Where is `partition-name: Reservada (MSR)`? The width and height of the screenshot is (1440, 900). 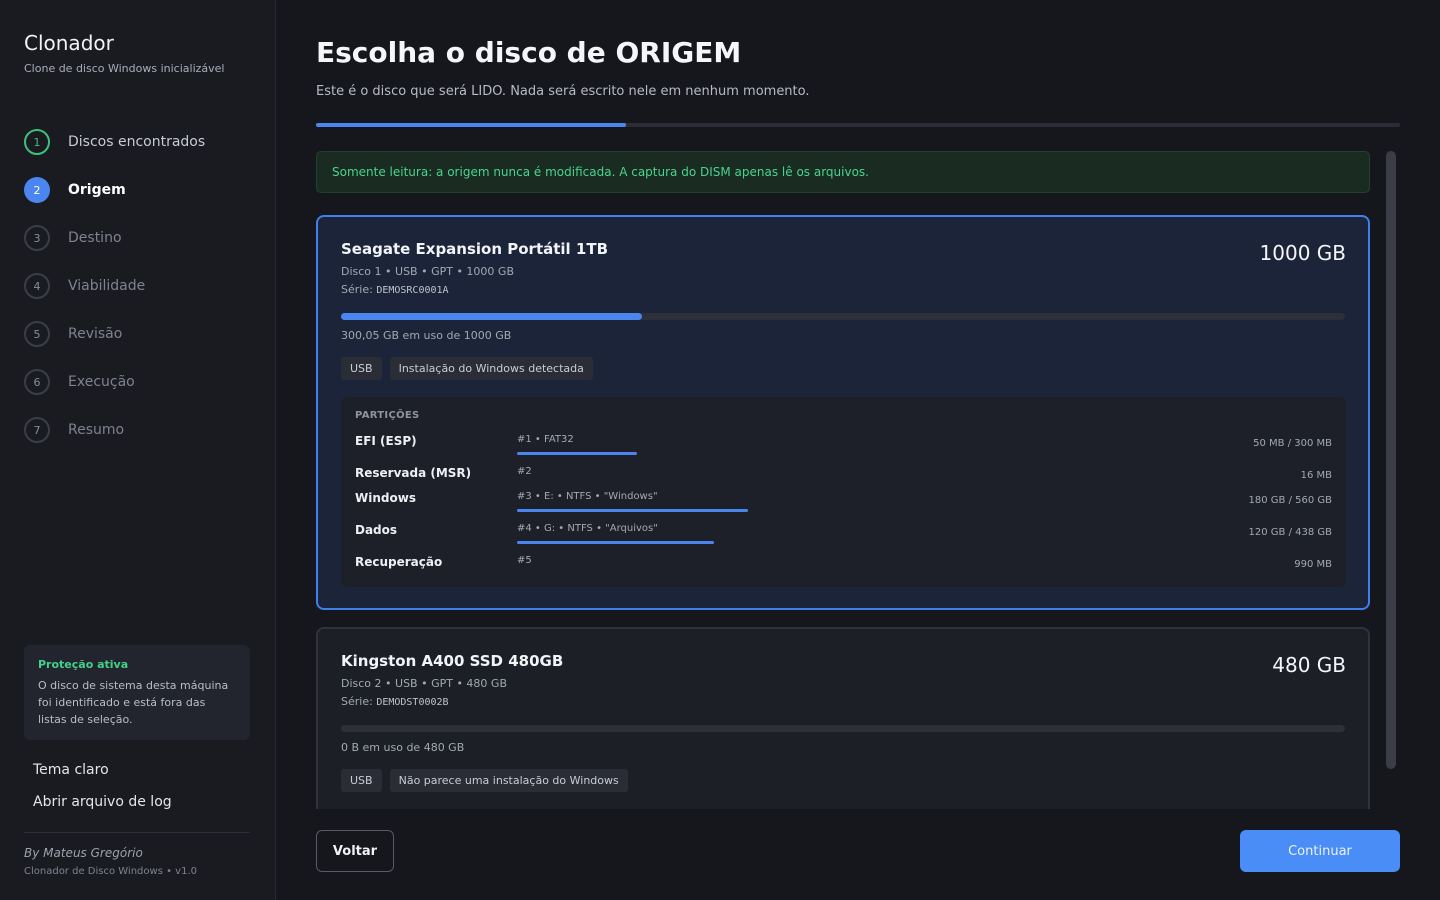 partition-name: Reservada (MSR) is located at coordinates (413, 473).